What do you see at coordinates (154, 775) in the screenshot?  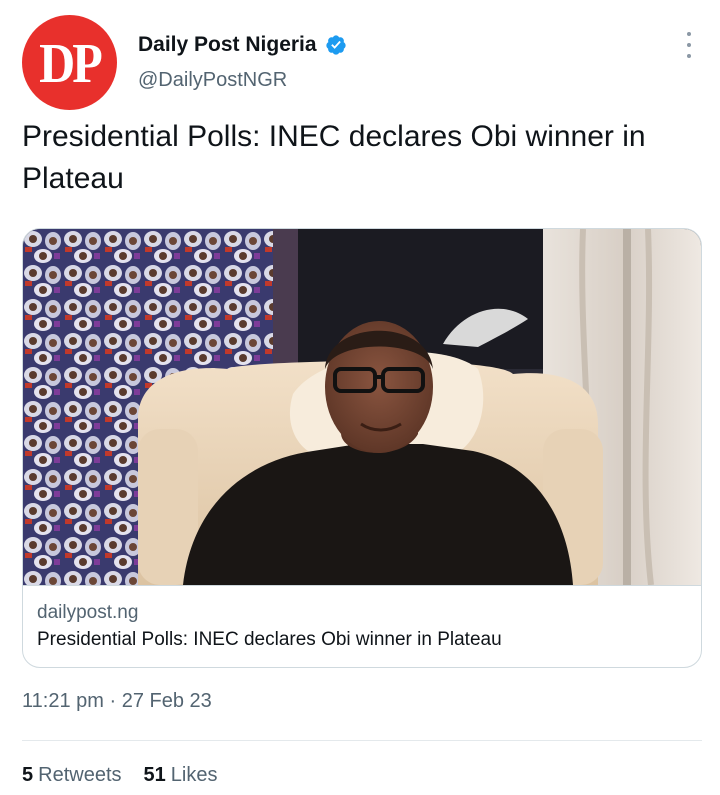 I see `likes-count: 51` at bounding box center [154, 775].